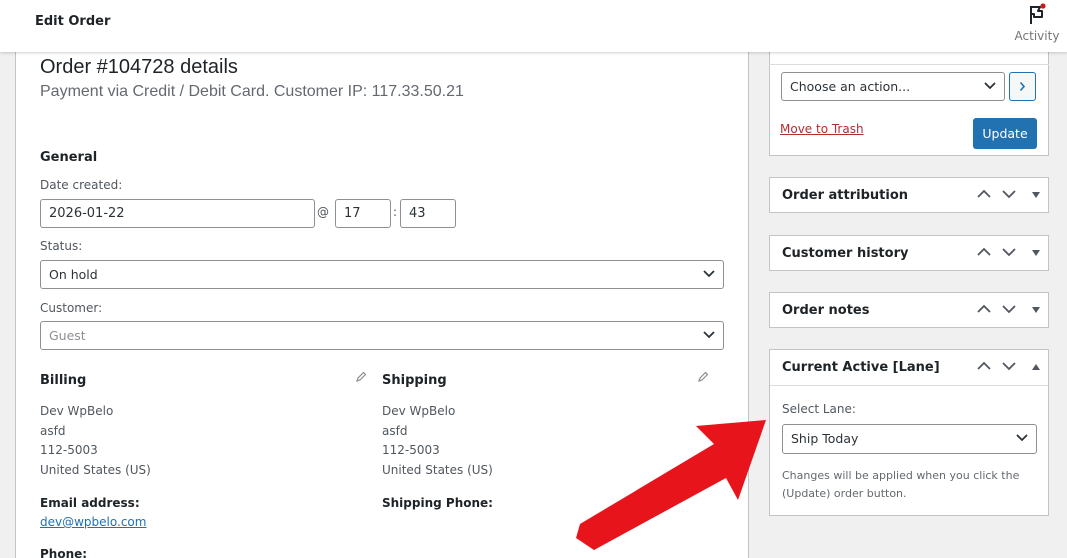 This screenshot has width=1067, height=558. What do you see at coordinates (1043, 6) in the screenshot?
I see `notification-dot` at bounding box center [1043, 6].